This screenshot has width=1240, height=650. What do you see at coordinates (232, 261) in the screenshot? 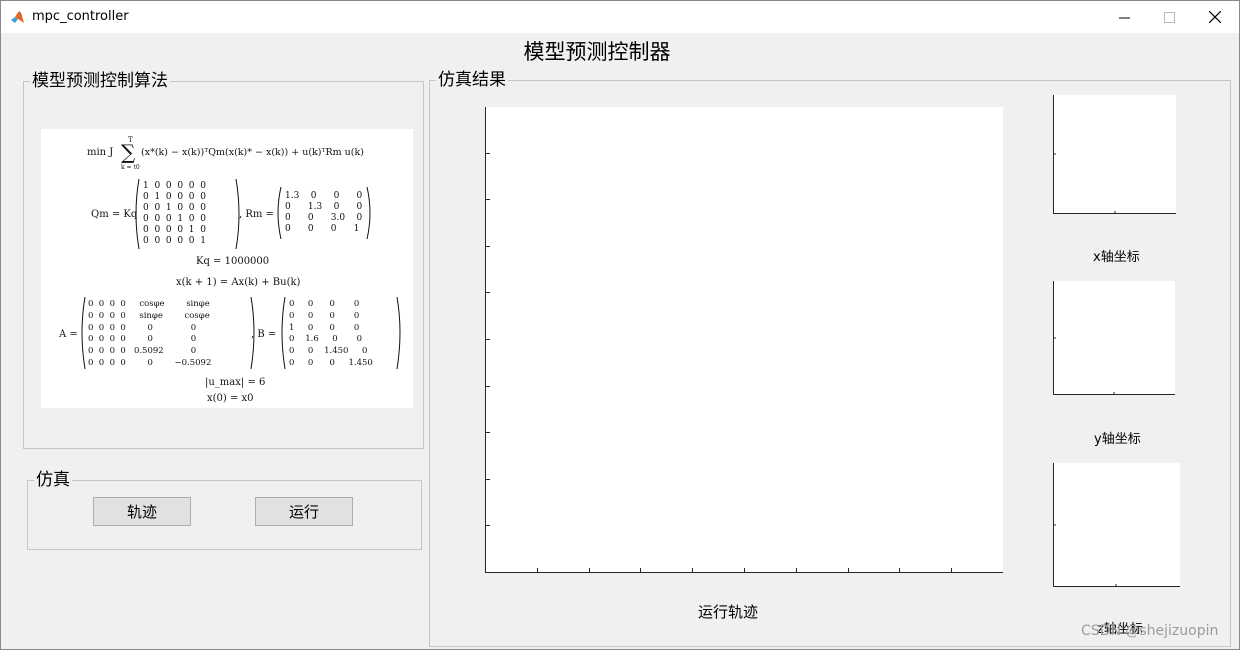
I see `kq-equation: Kq = 1000000` at bounding box center [232, 261].